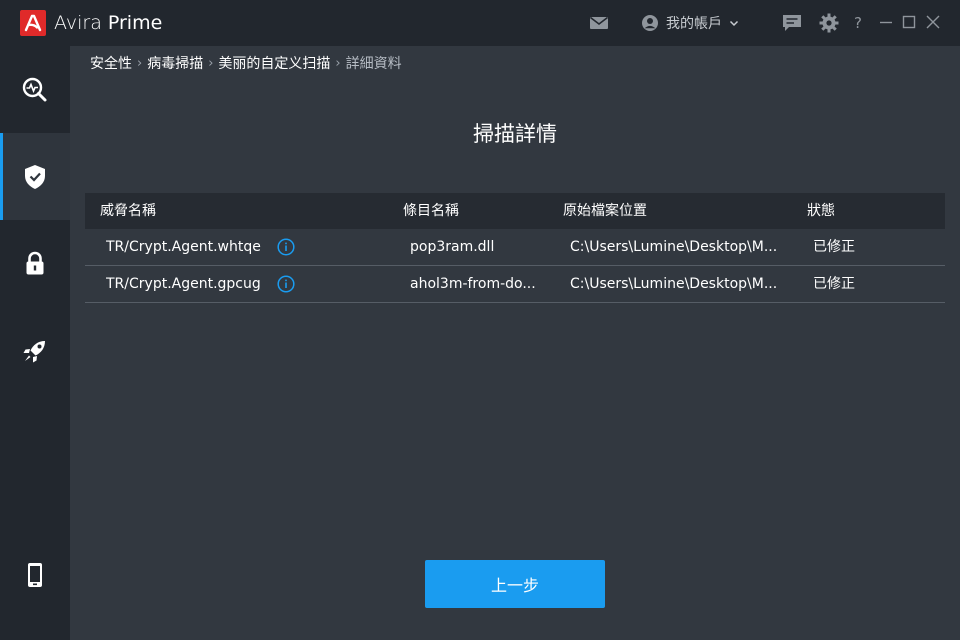  What do you see at coordinates (515, 584) in the screenshot?
I see `back-button: 上一步` at bounding box center [515, 584].